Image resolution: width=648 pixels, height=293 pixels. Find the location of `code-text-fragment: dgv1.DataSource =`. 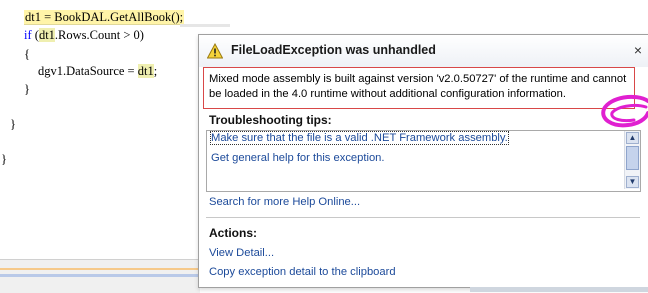

code-text-fragment: dgv1.DataSource = is located at coordinates (88, 71).